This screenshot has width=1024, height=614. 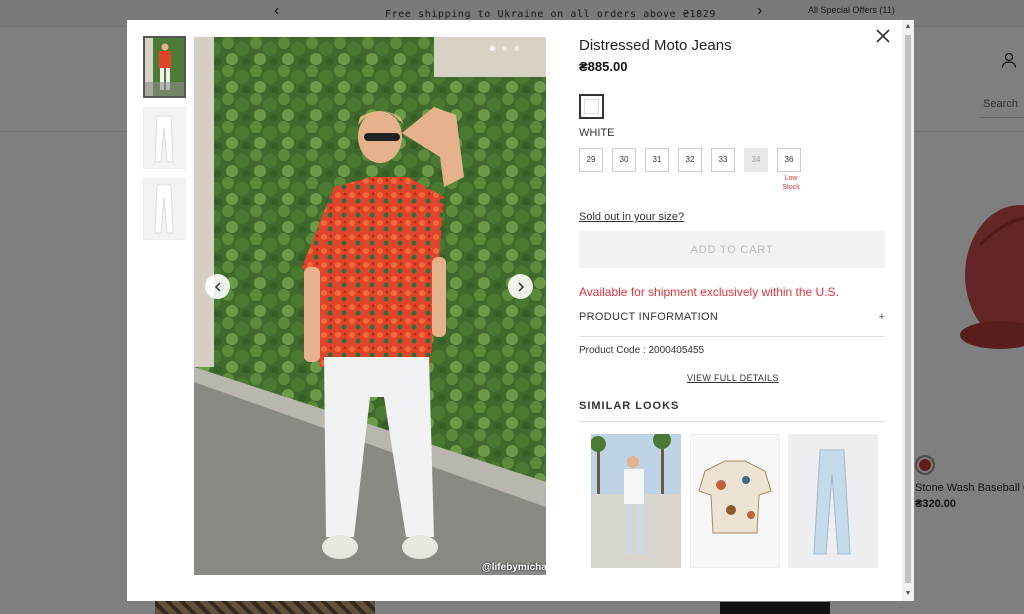 I want to click on product-title: Distressed Moto Jeans, so click(x=655, y=45).